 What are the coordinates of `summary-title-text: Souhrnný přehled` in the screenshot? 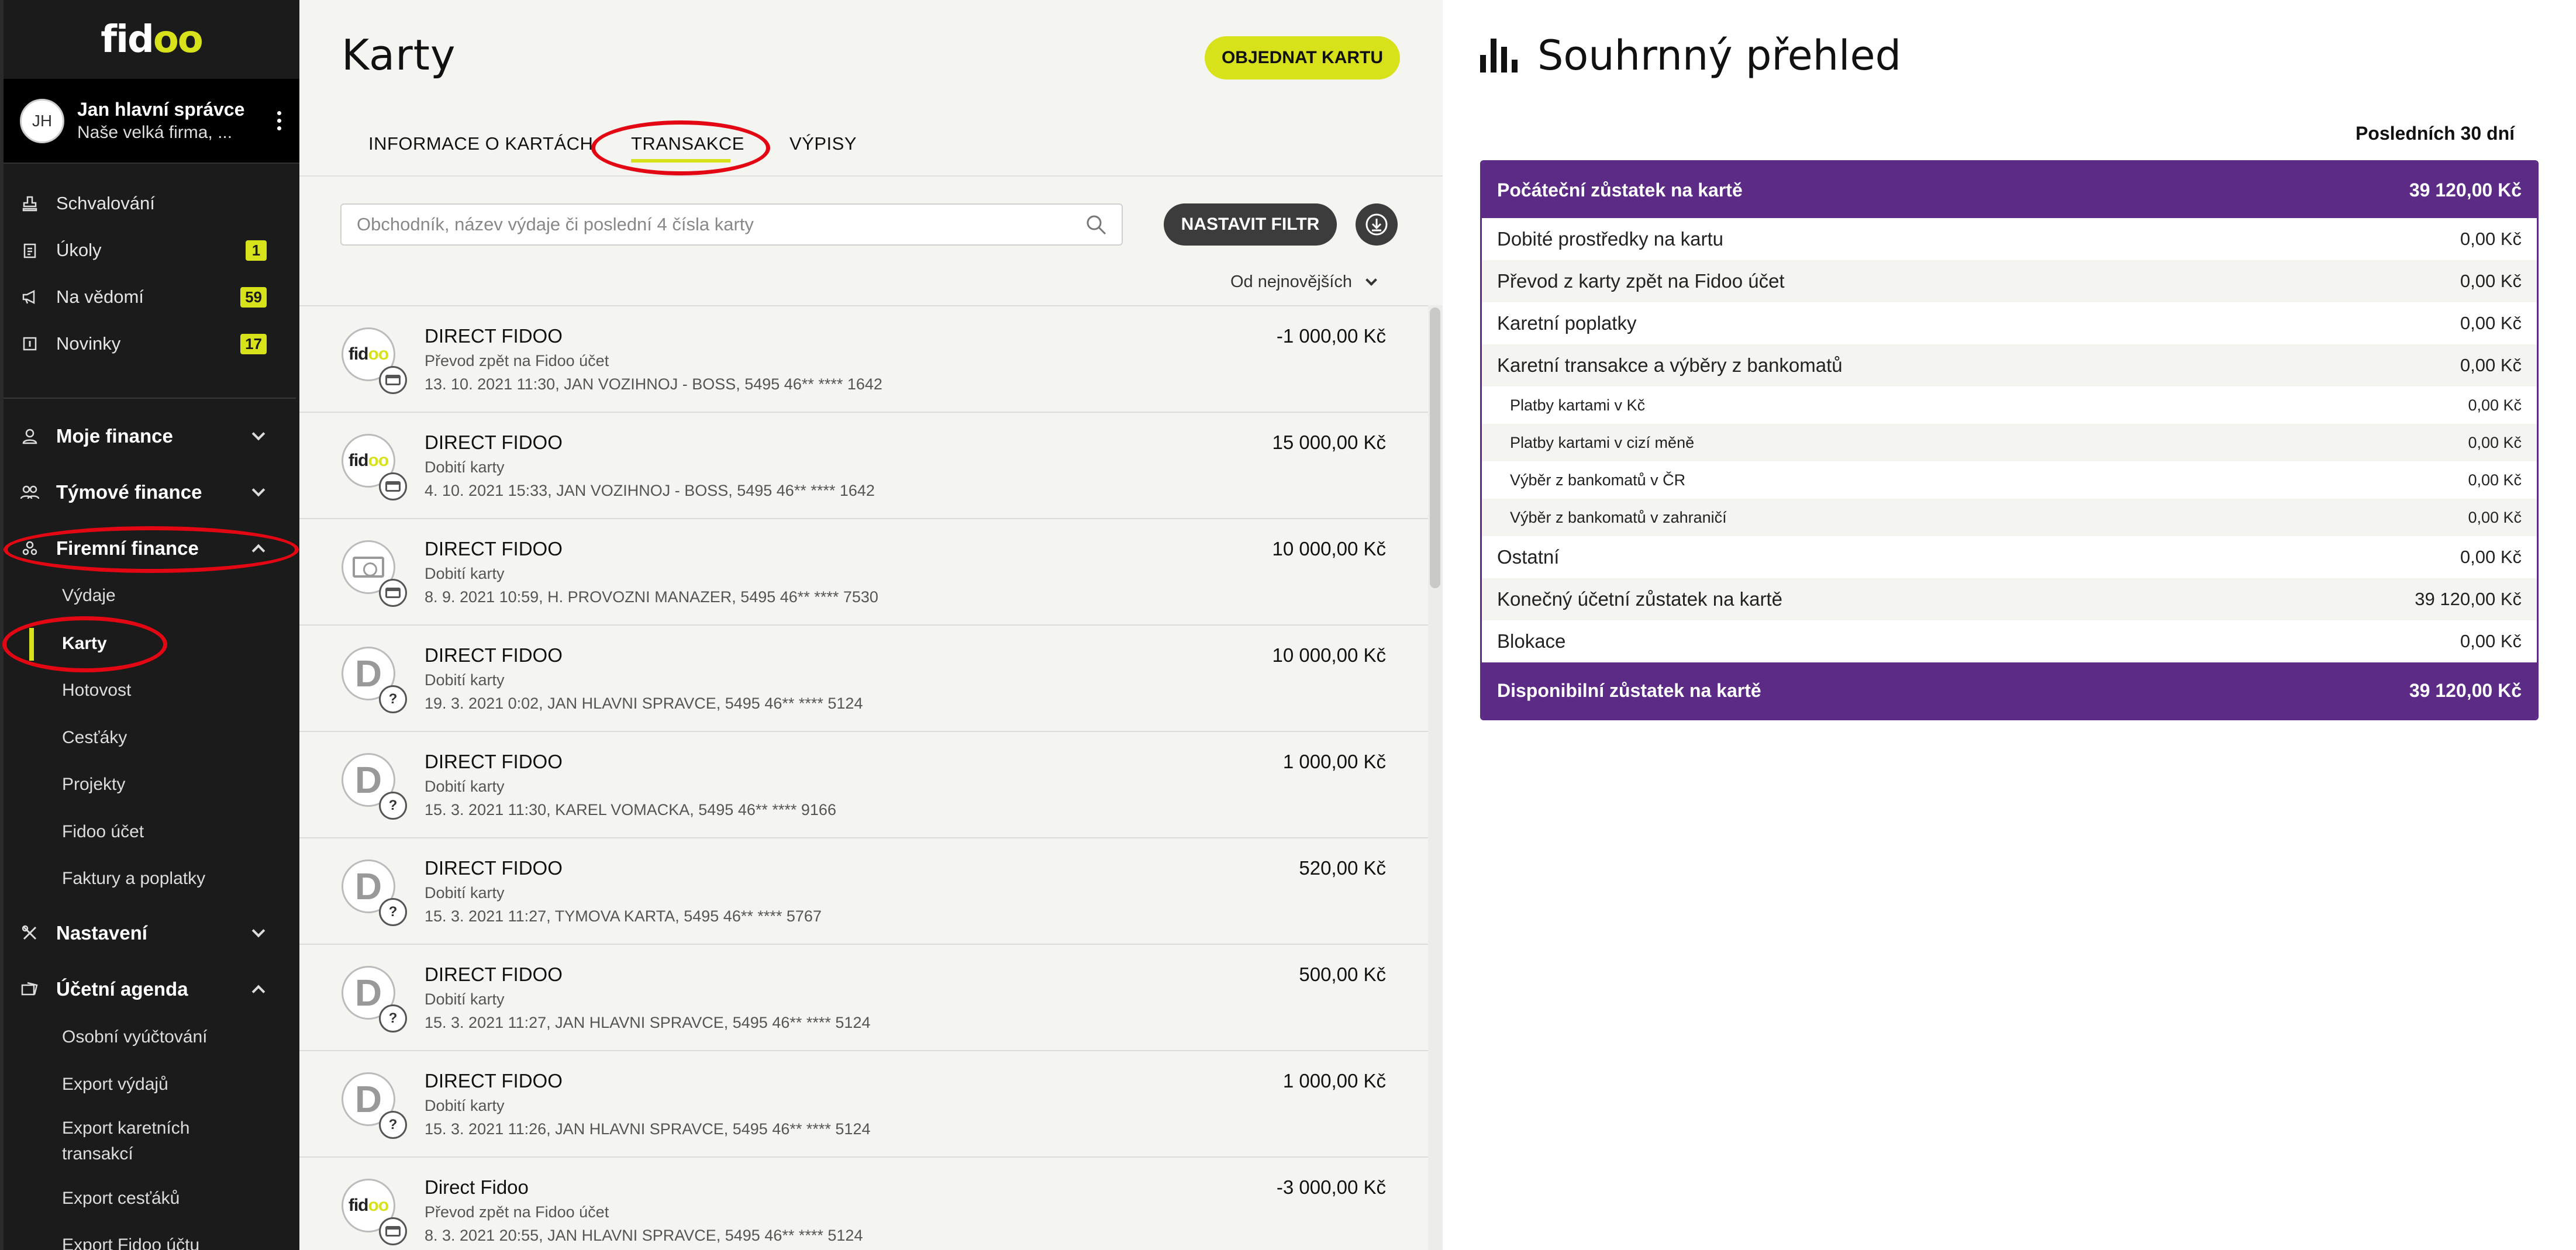 It's located at (1719, 56).